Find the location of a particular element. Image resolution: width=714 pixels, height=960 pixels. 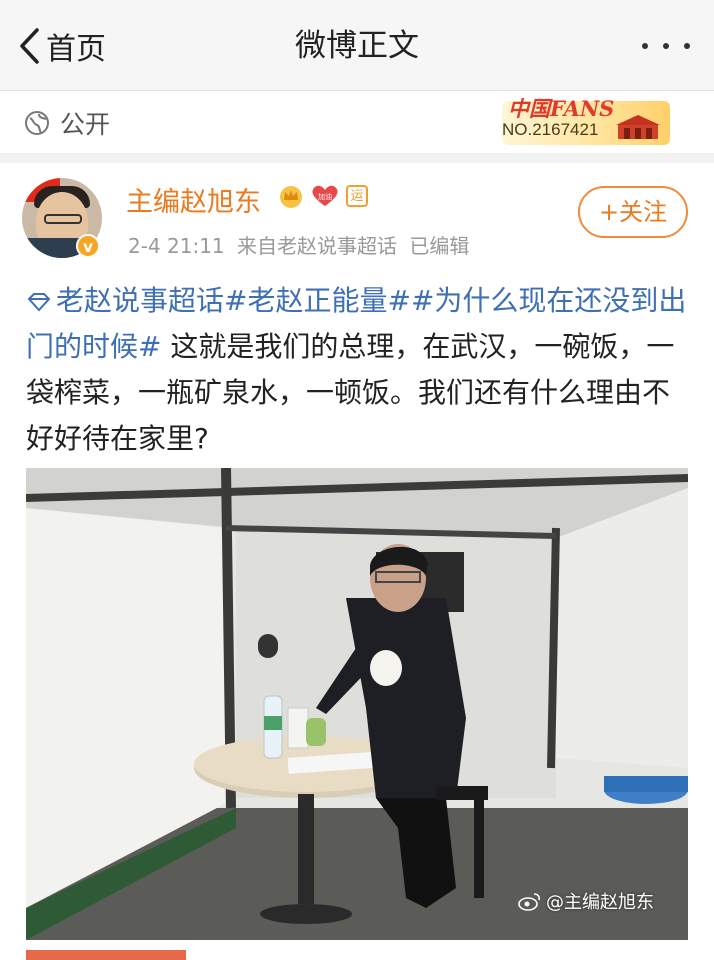

tiananmen-icon is located at coordinates (638, 127).